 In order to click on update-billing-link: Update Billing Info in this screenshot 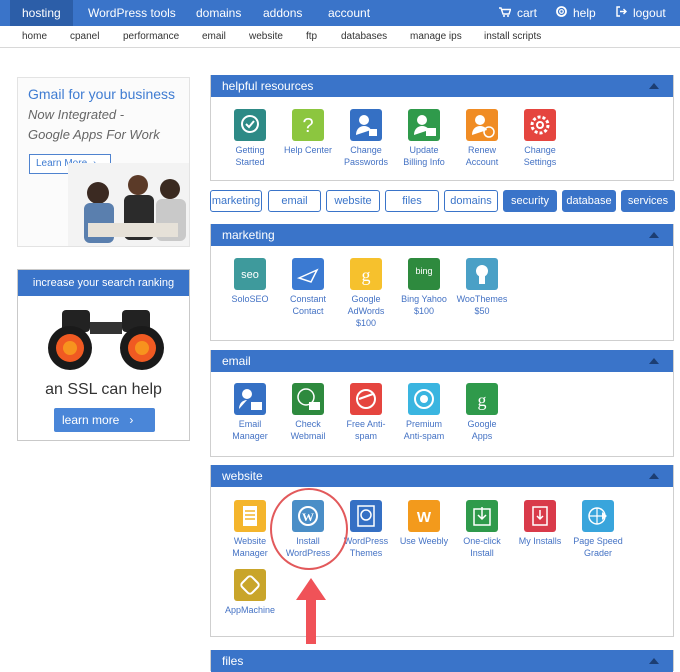, I will do `click(424, 138)`.